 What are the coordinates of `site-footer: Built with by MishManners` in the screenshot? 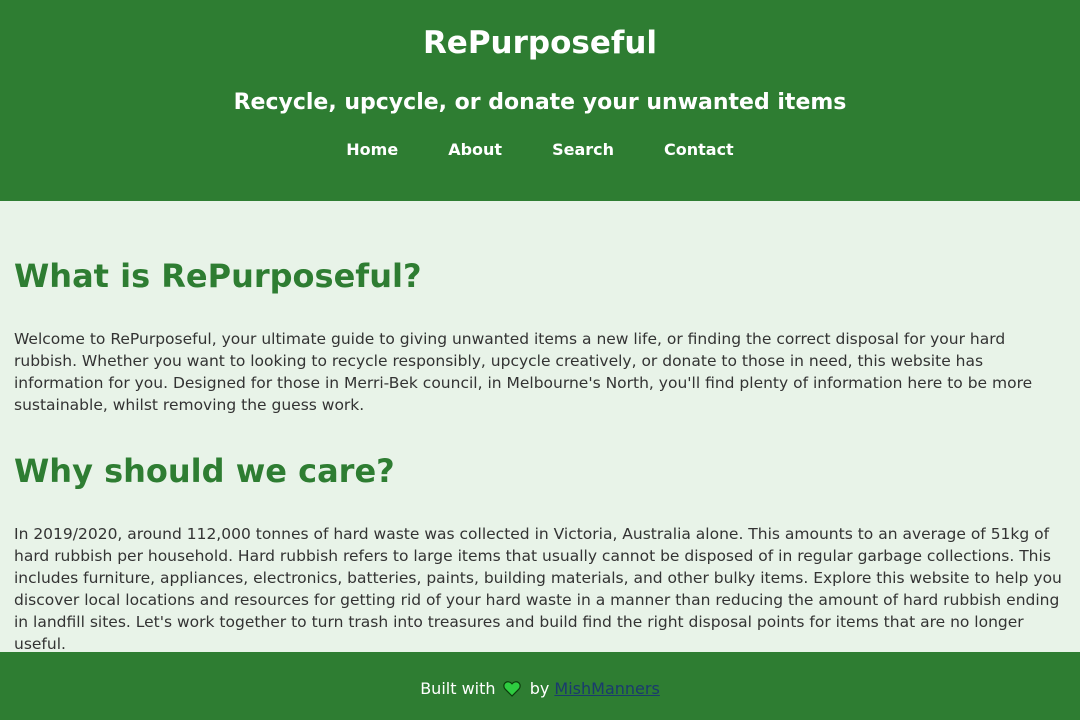 It's located at (540, 686).